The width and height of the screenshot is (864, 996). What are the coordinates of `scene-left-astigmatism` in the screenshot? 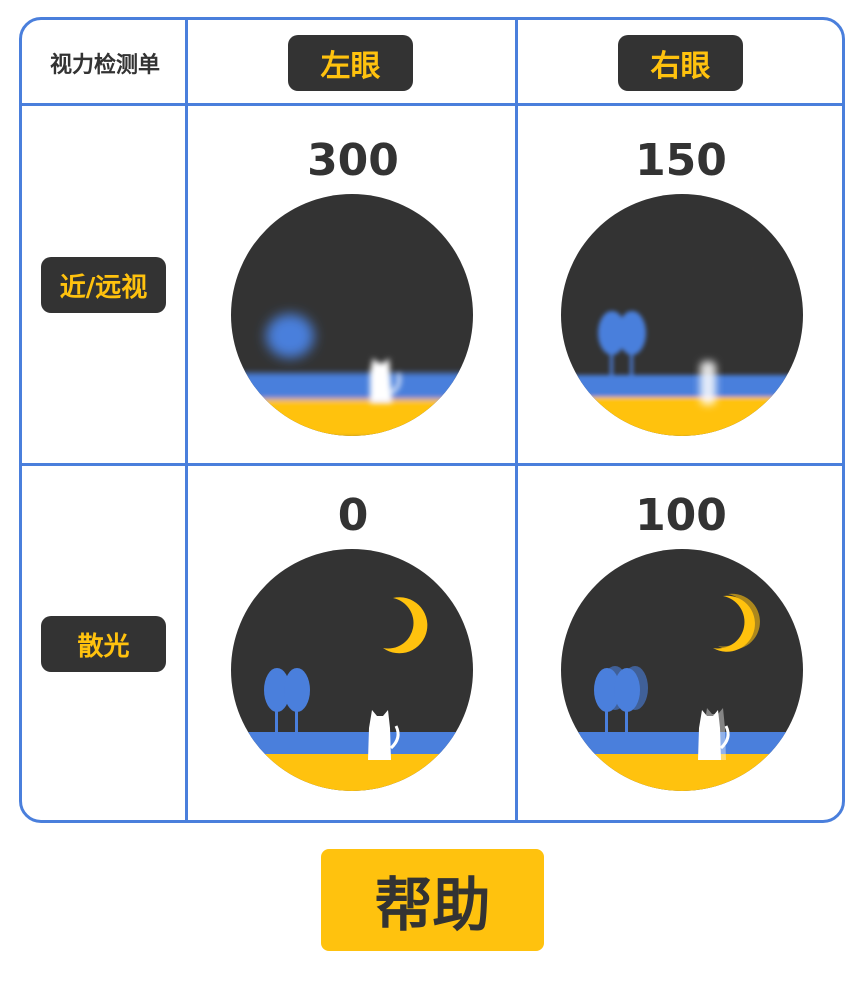 It's located at (352, 670).